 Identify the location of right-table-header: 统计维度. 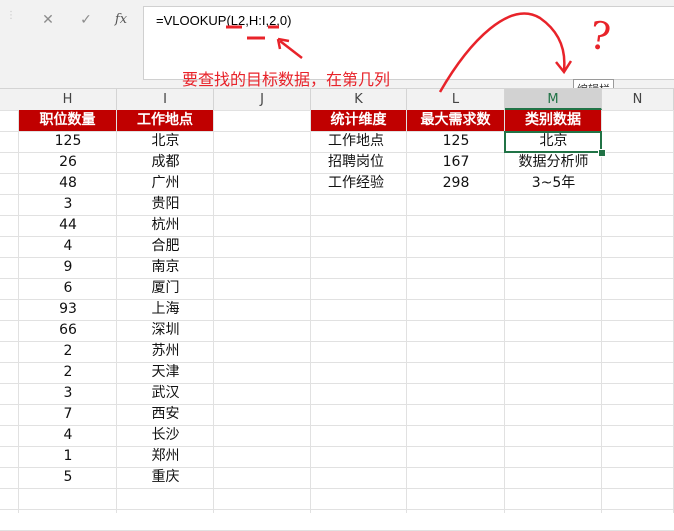
(358, 120).